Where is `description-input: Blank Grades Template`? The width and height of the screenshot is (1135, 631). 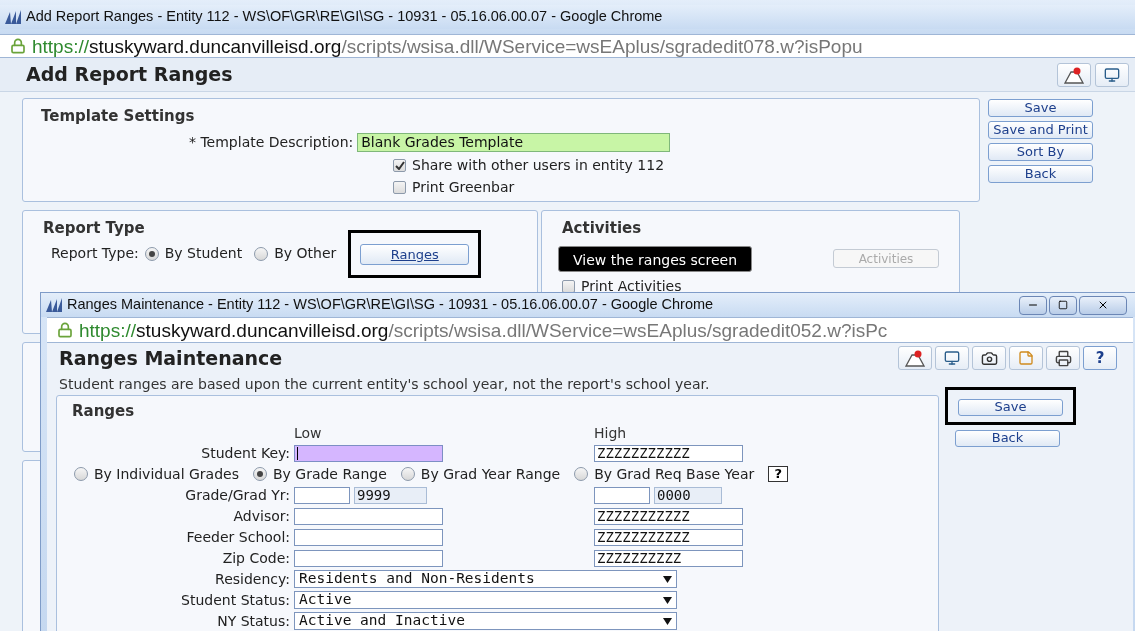
description-input: Blank Grades Template is located at coordinates (514, 142).